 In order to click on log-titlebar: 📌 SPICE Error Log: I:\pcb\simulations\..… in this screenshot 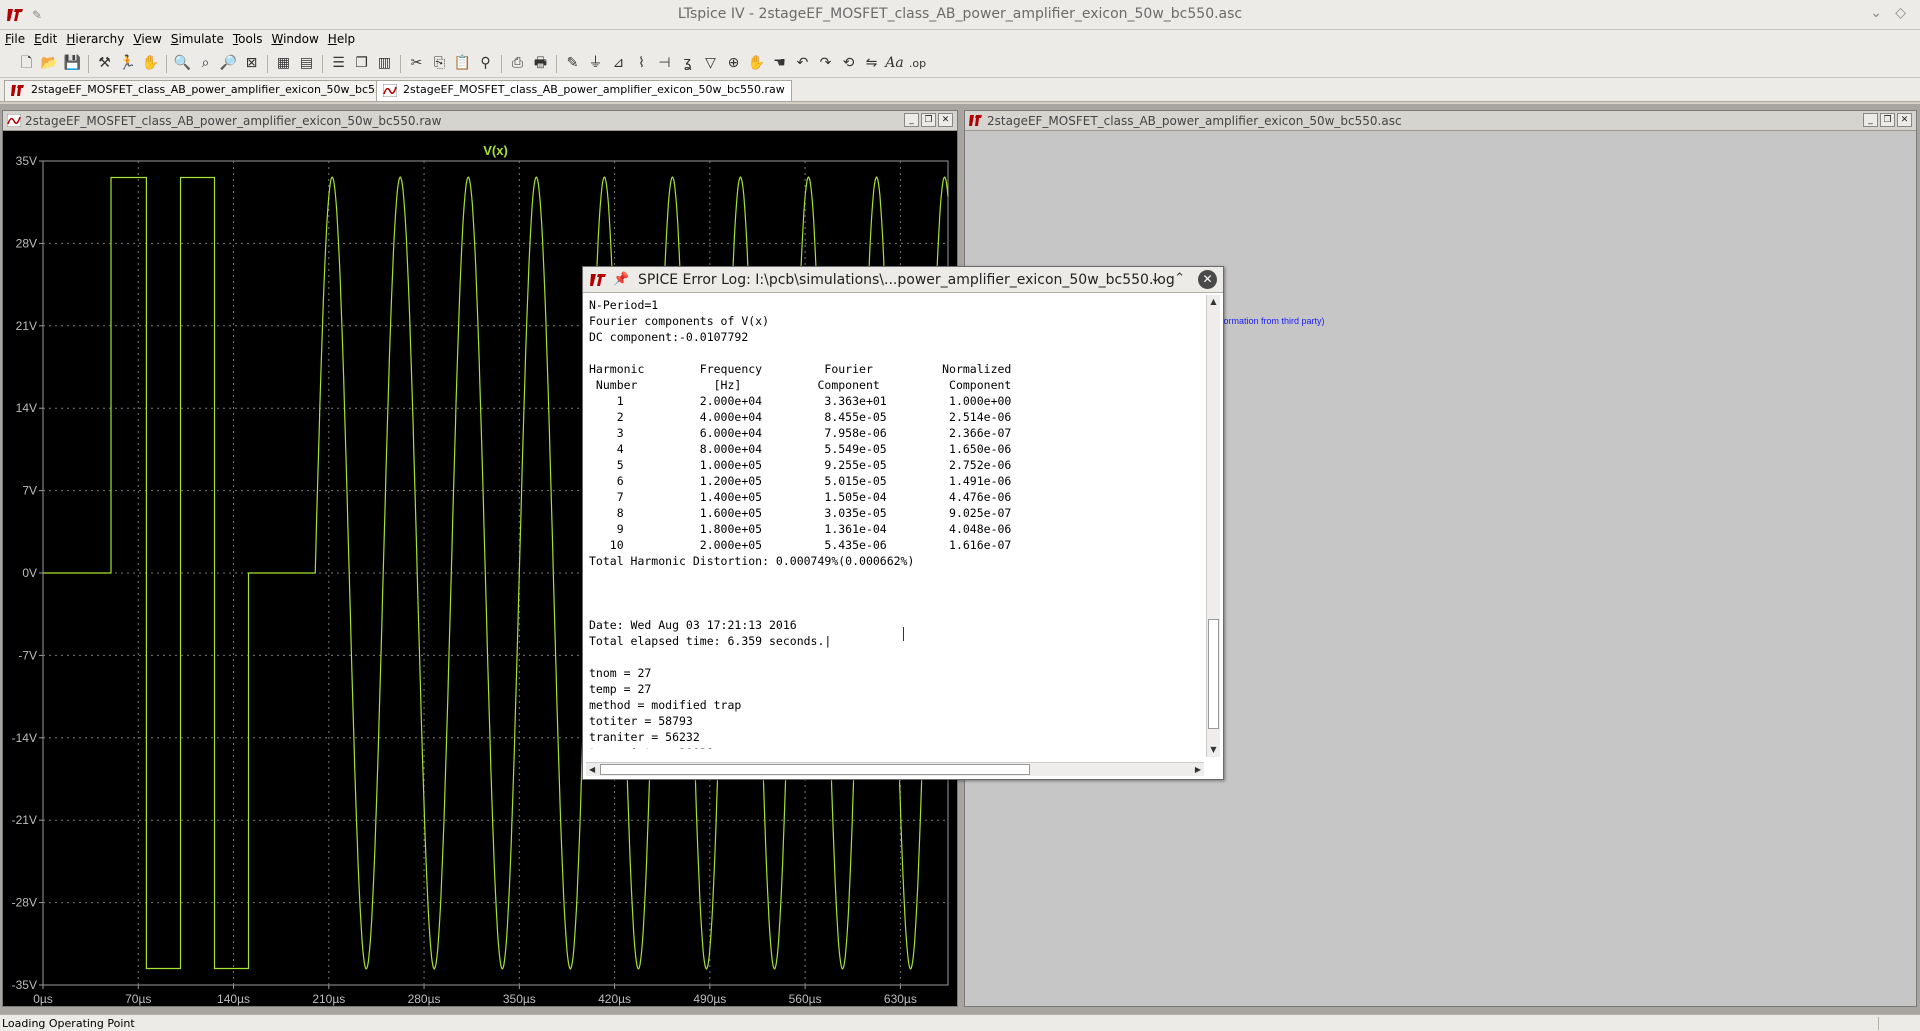, I will do `click(903, 280)`.